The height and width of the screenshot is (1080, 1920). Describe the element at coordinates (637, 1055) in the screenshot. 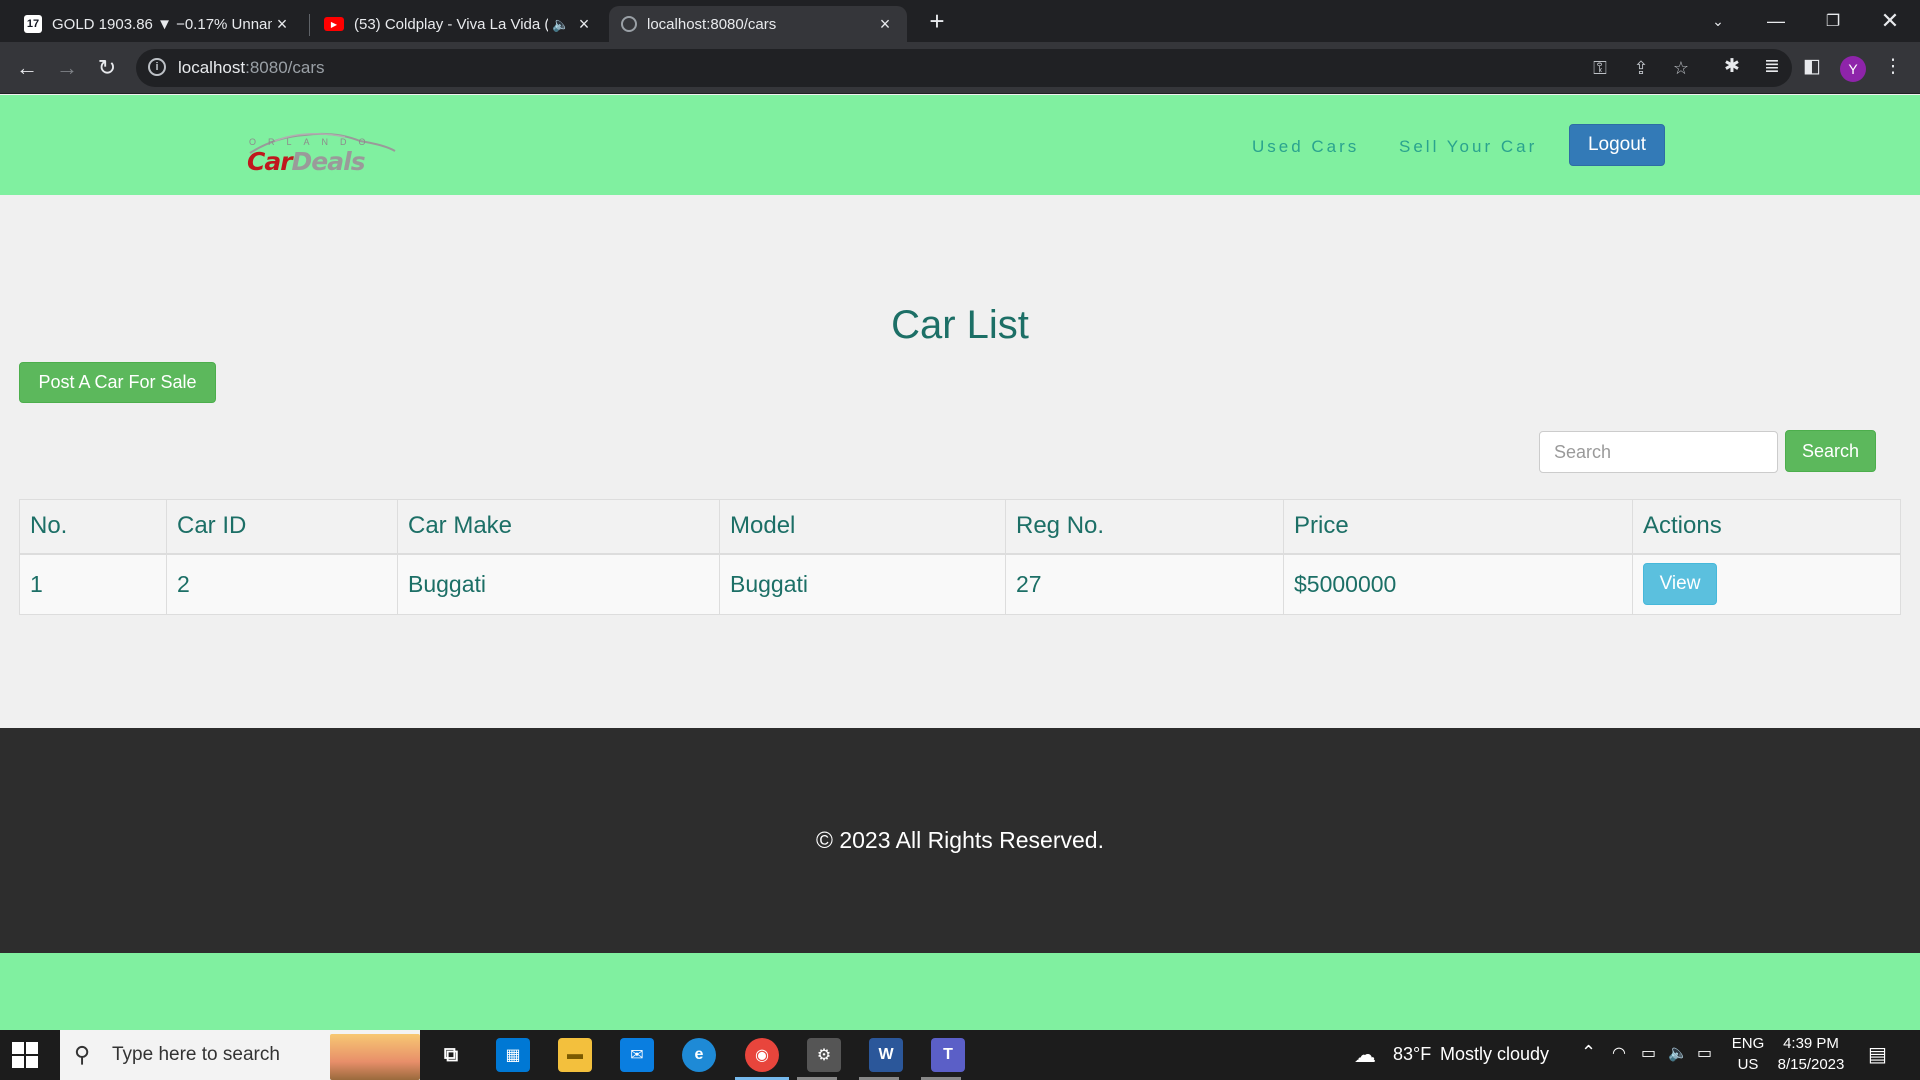

I see `mail-icon: ✉` at that location.